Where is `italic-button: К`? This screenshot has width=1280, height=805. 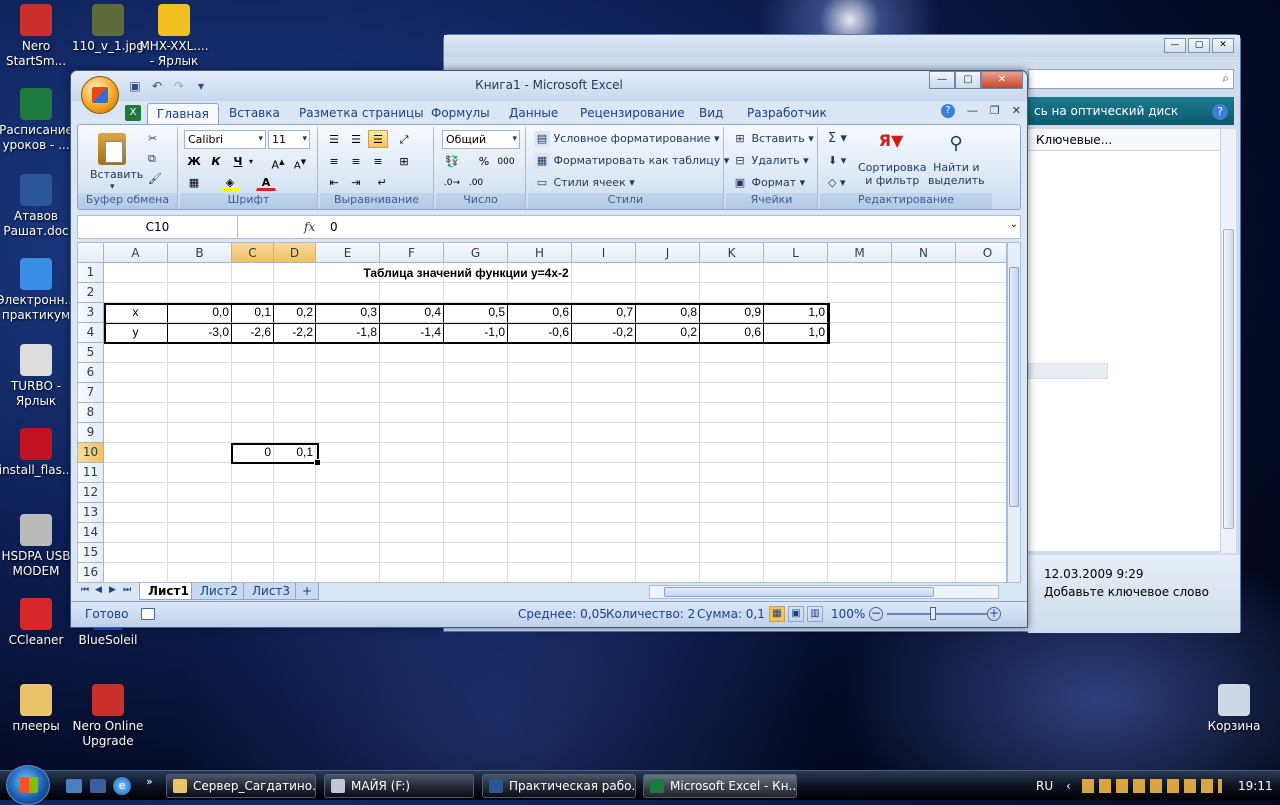 italic-button: К is located at coordinates (216, 161).